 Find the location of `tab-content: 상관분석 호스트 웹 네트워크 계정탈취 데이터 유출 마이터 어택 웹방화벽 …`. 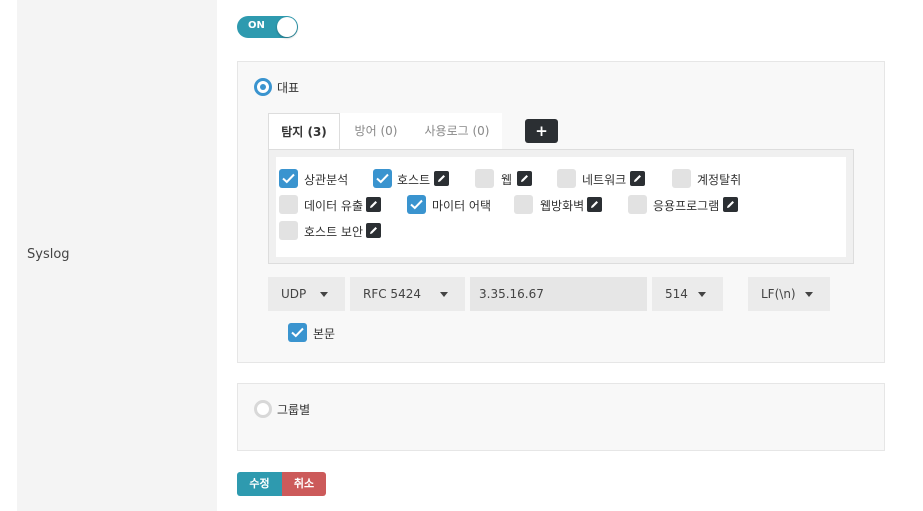

tab-content: 상관분석 호스트 웹 네트워크 계정탈취 데이터 유출 마이터 어택 웹방화벽 … is located at coordinates (561, 206).